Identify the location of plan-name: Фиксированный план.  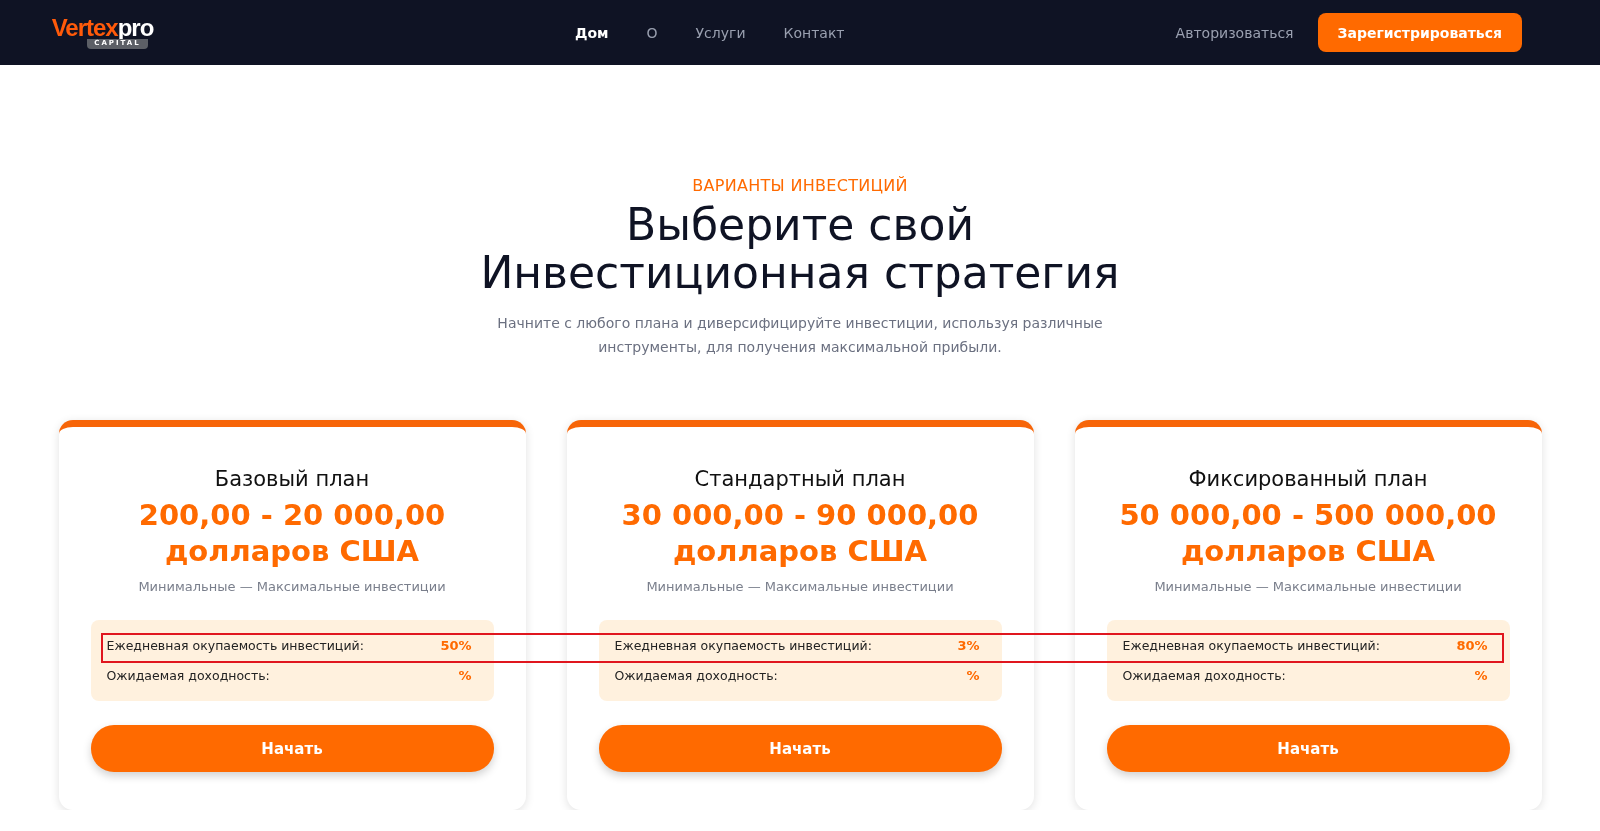
(1308, 479).